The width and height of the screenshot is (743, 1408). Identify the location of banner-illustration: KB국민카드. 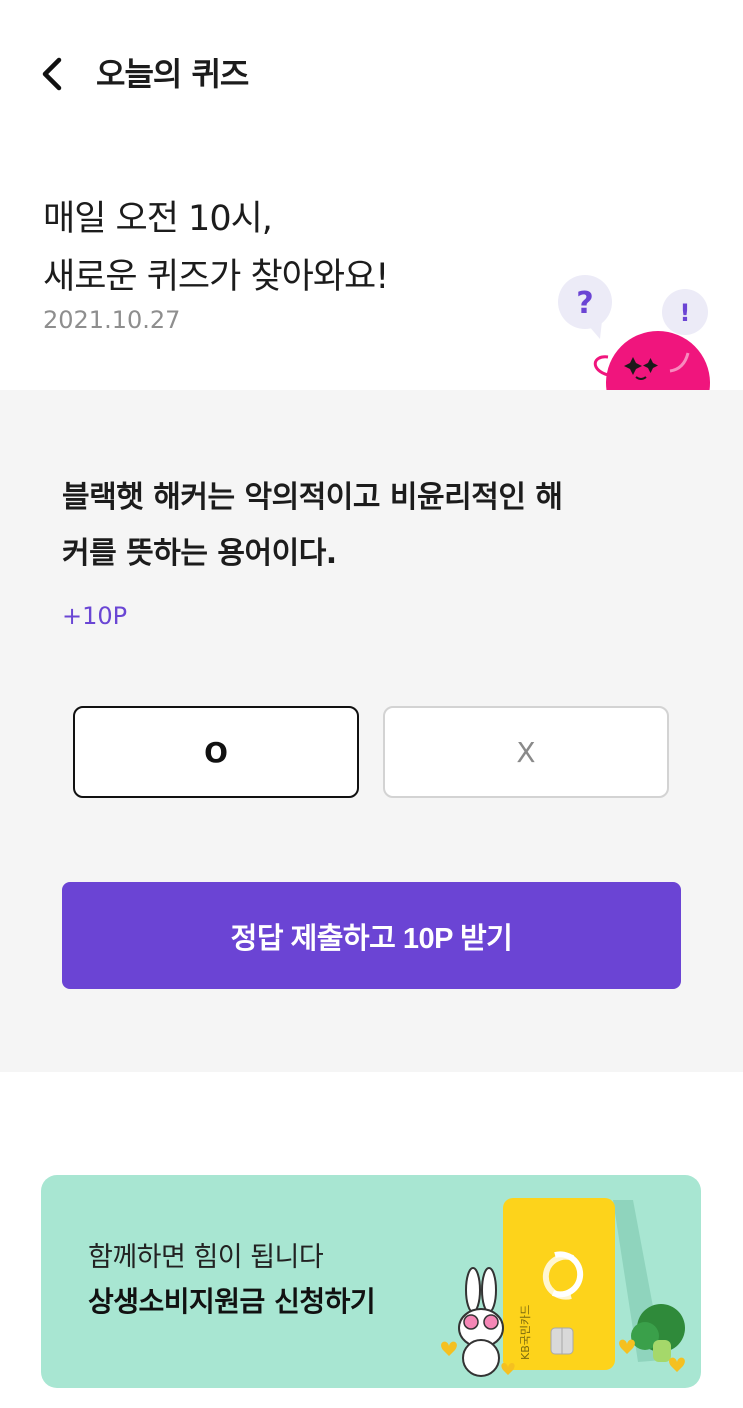
(563, 1287).